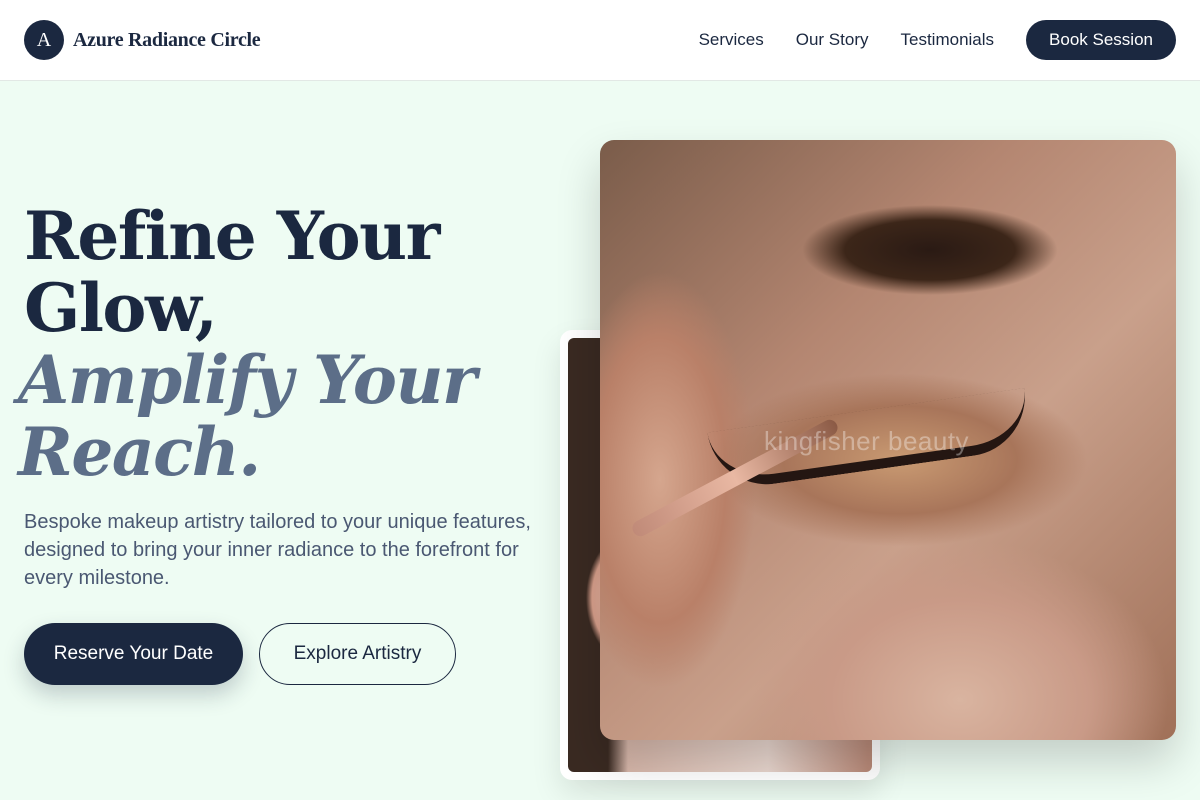  What do you see at coordinates (832, 40) in the screenshot?
I see `nav-link-our-story: Our Story` at bounding box center [832, 40].